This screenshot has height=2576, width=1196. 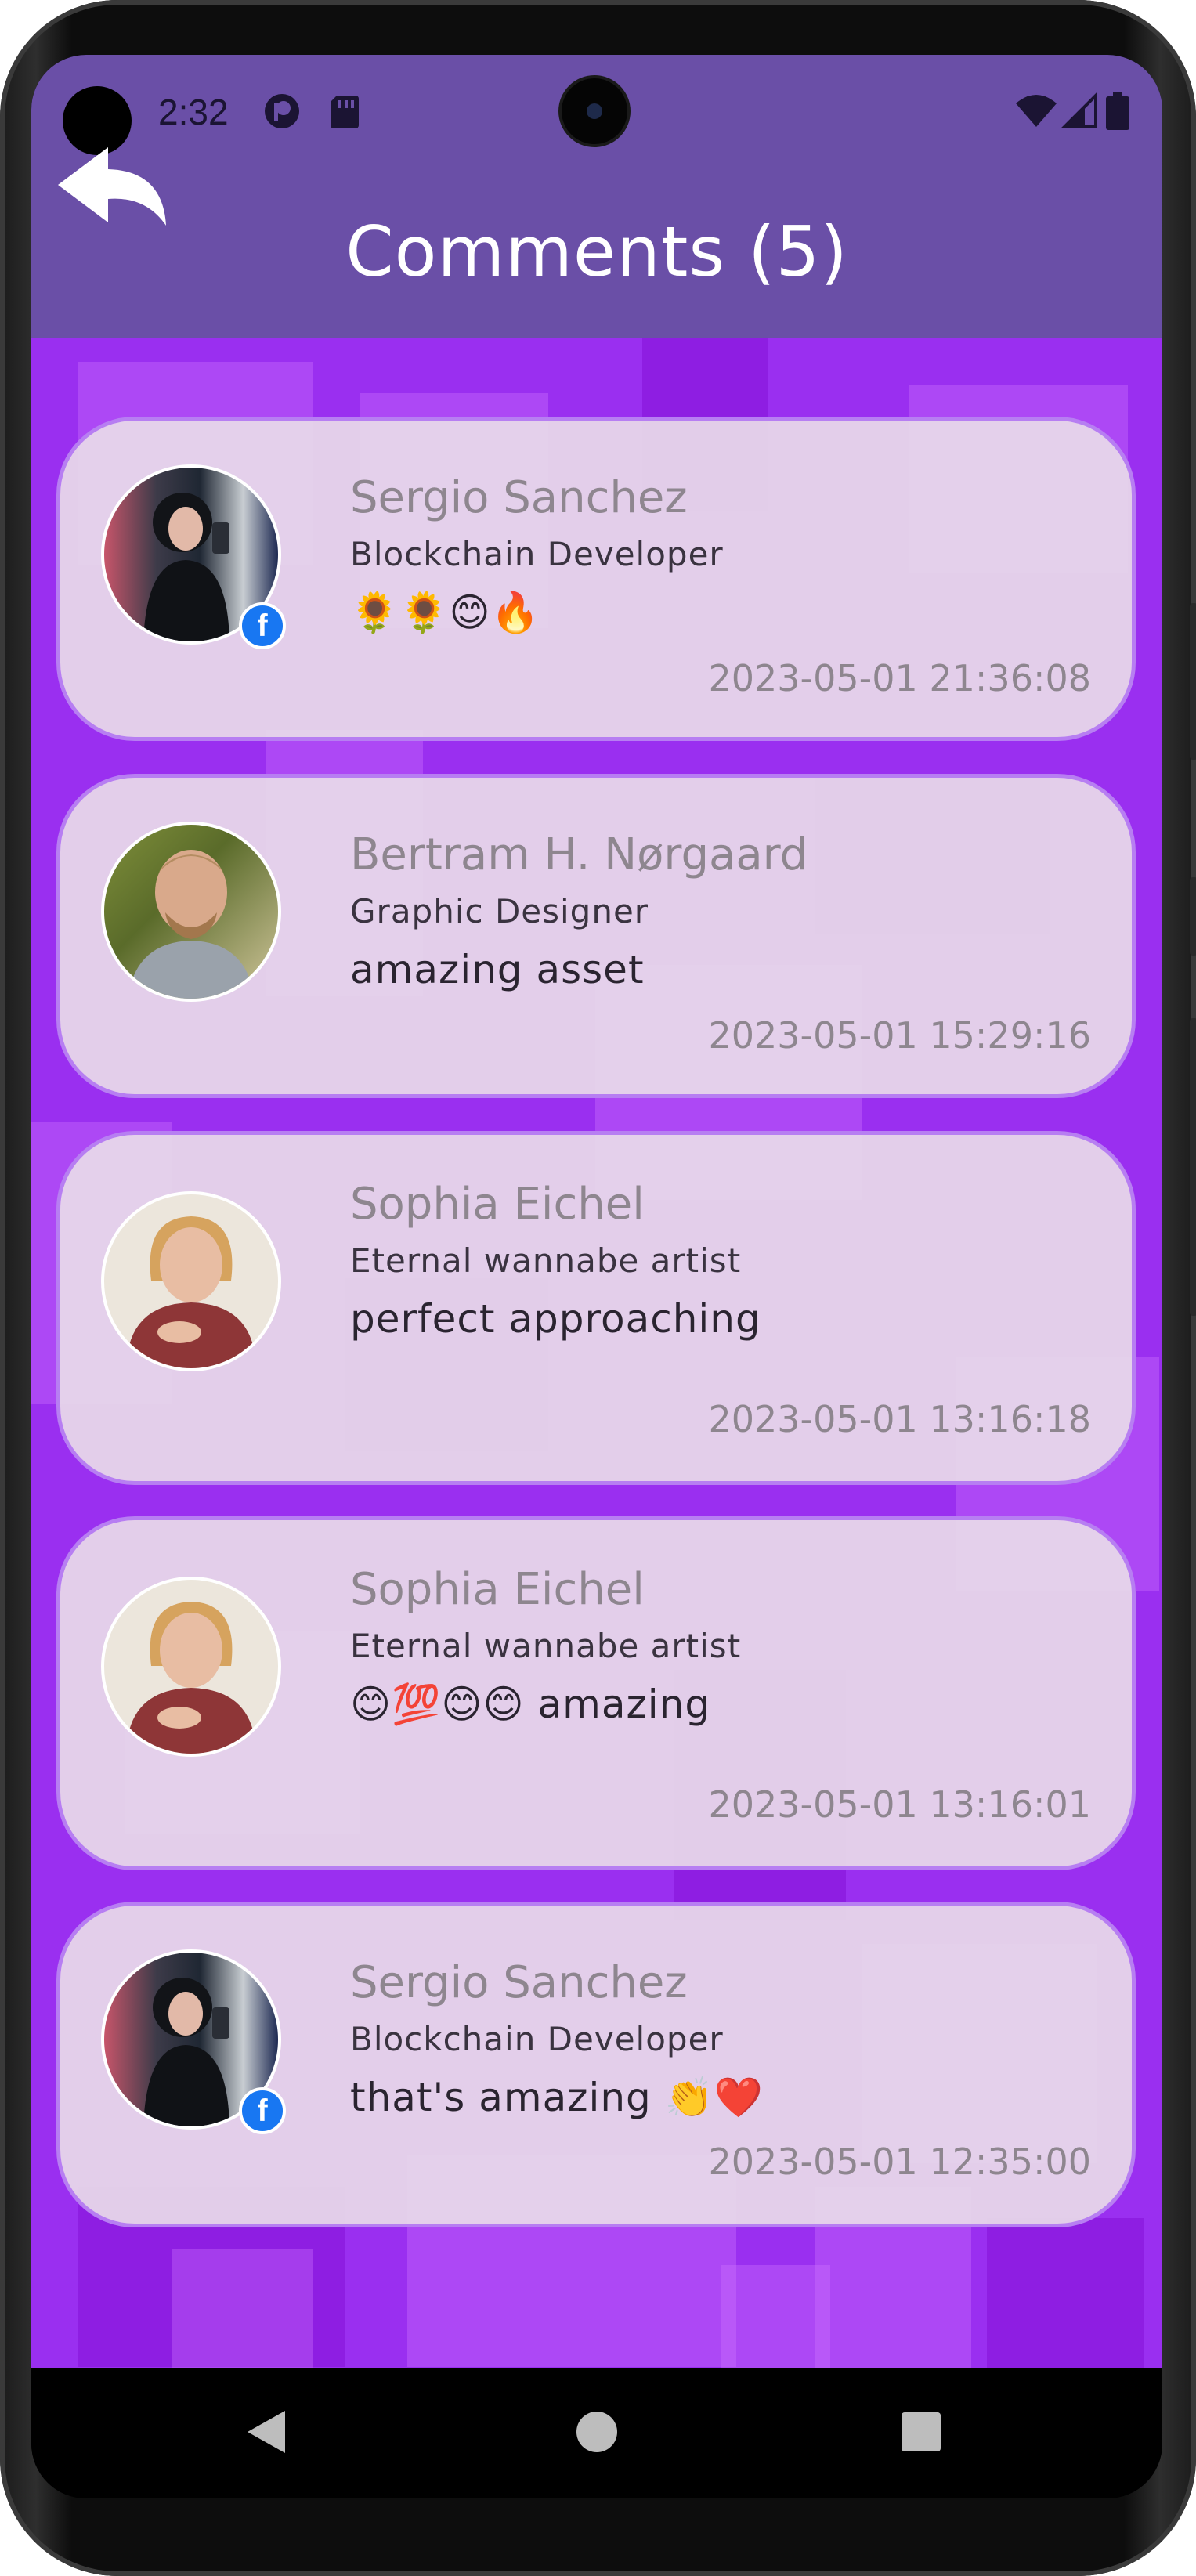 I want to click on battery-icon, so click(x=1117, y=111).